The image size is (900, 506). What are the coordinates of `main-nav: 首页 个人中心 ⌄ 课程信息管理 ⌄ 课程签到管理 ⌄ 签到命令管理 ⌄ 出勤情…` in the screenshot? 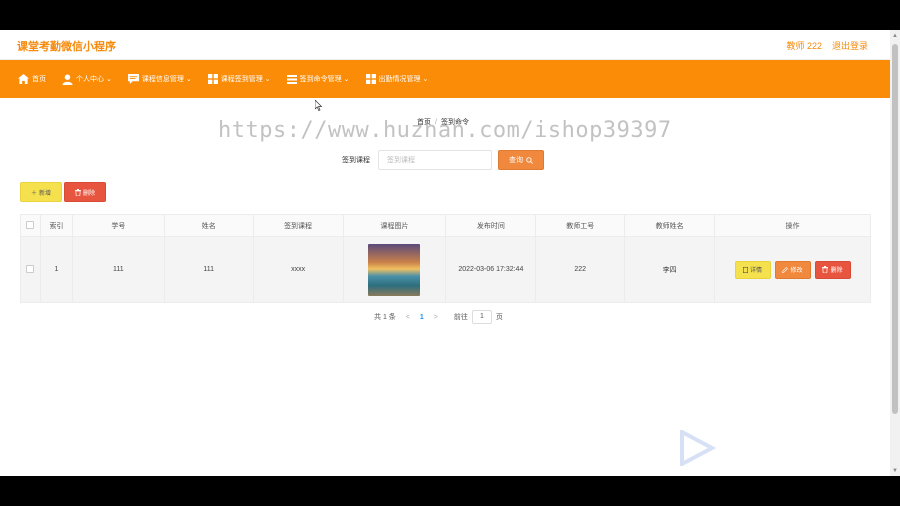 It's located at (445, 79).